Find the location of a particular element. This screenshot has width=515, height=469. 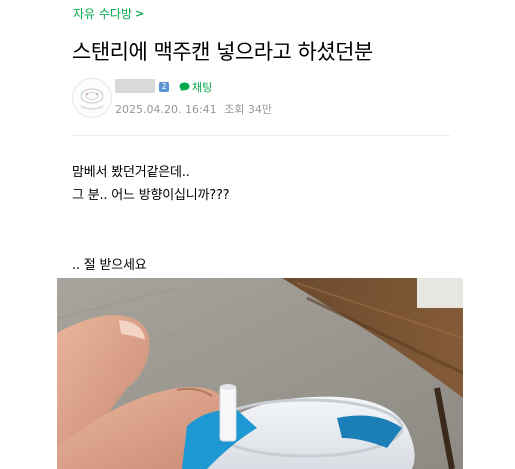

post-date: 2025.04.20. 16:41 is located at coordinates (166, 109).